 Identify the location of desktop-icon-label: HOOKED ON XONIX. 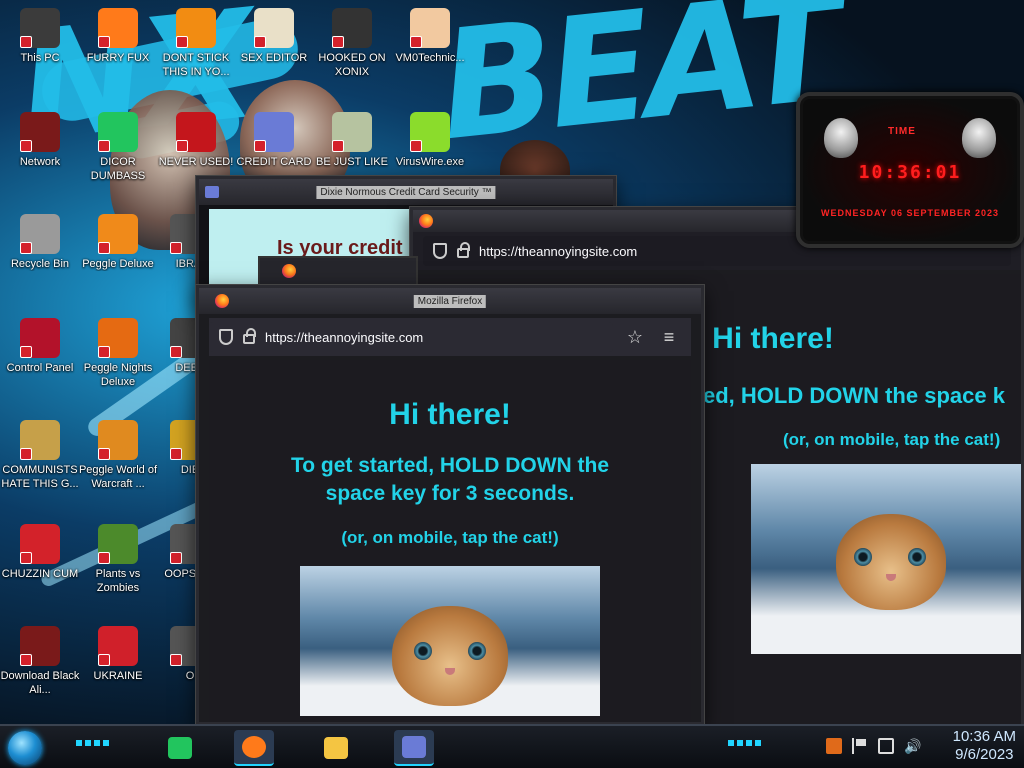
(352, 65).